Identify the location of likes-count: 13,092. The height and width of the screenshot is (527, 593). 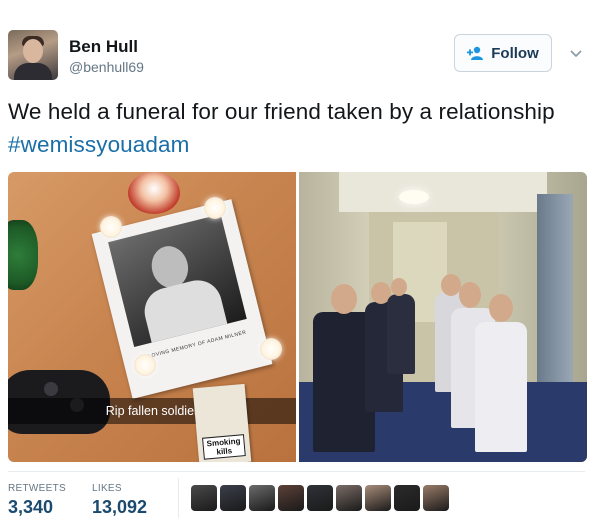
(119, 507).